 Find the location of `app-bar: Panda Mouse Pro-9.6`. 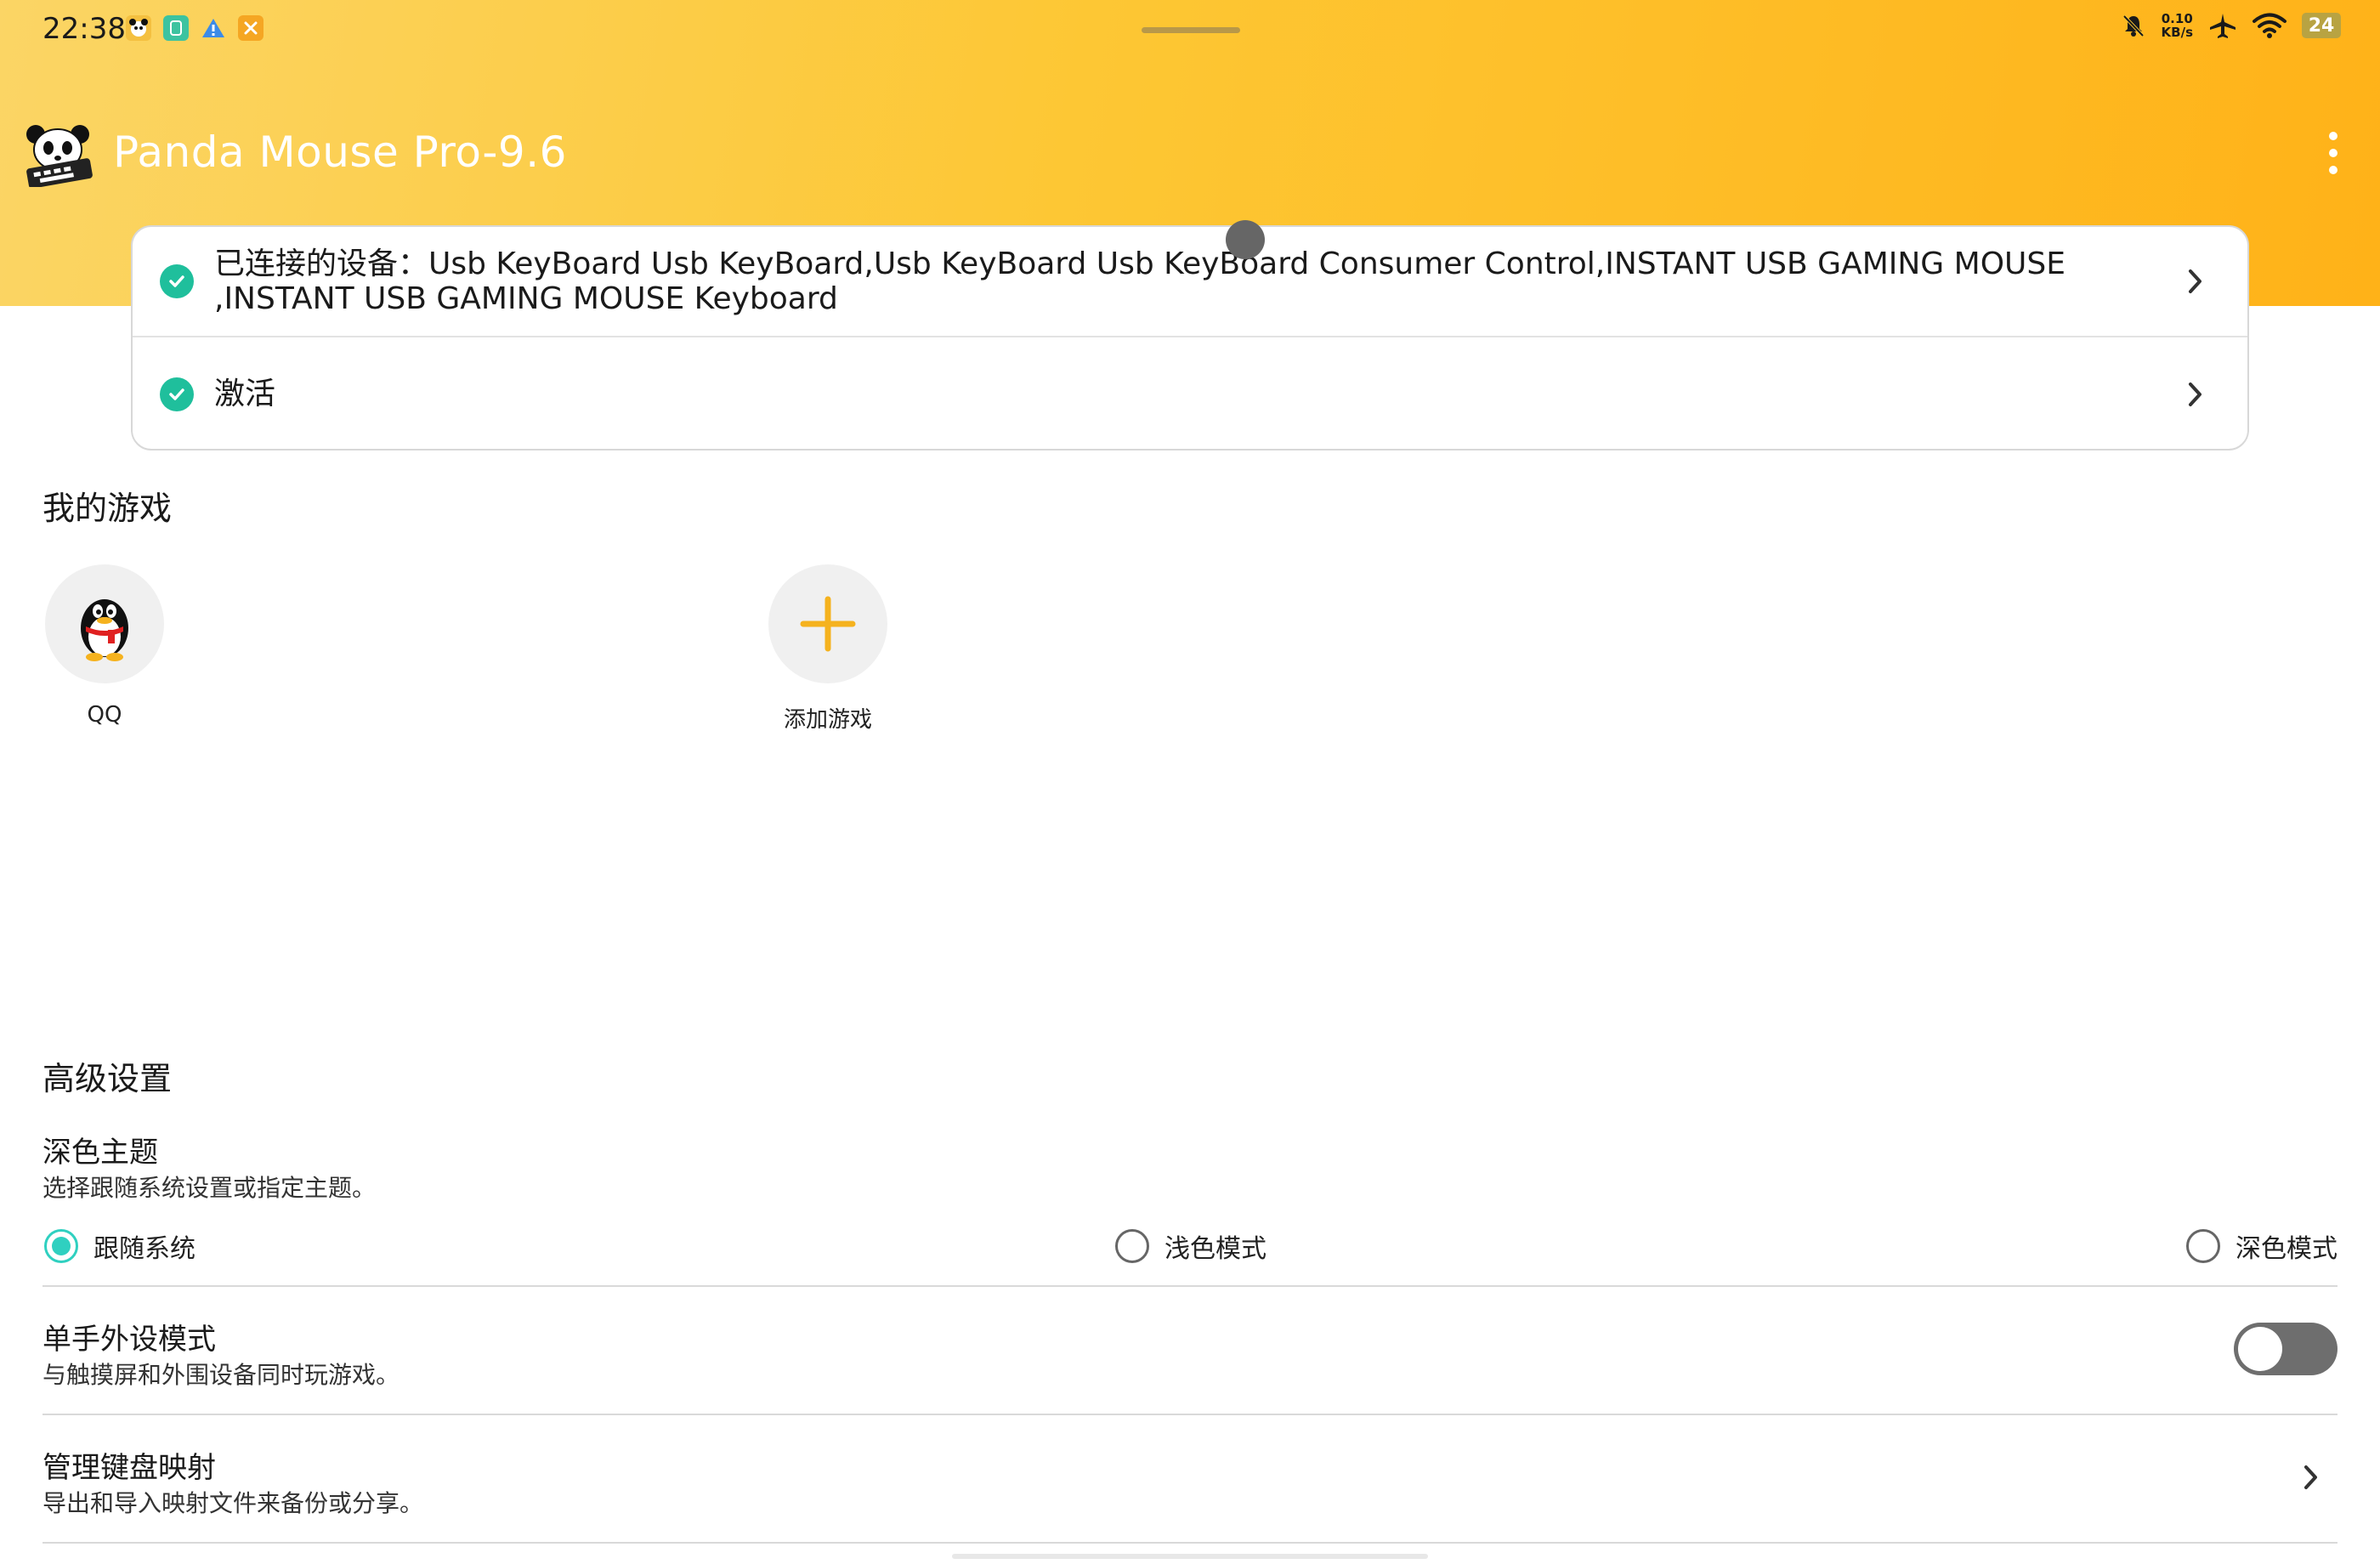

app-bar: Panda Mouse Pro-9.6 is located at coordinates (1190, 153).